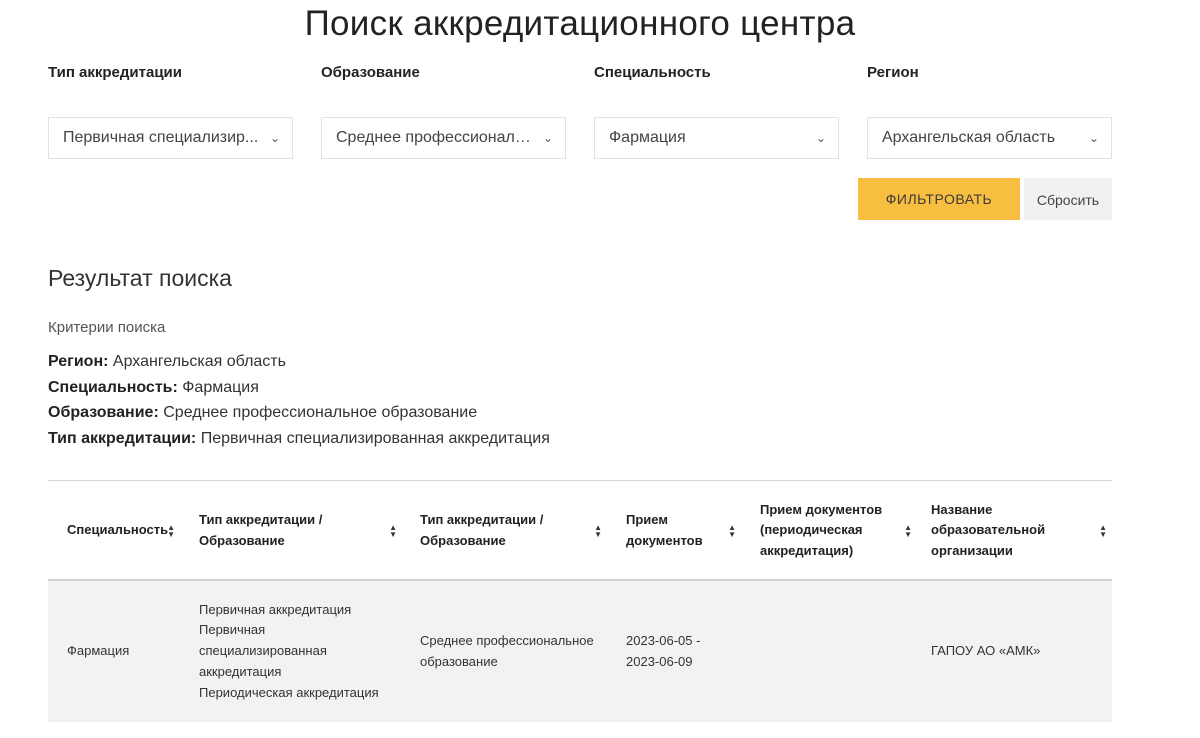  I want to click on column-header-specialty: Специальность ▲ ▼, so click(121, 530).